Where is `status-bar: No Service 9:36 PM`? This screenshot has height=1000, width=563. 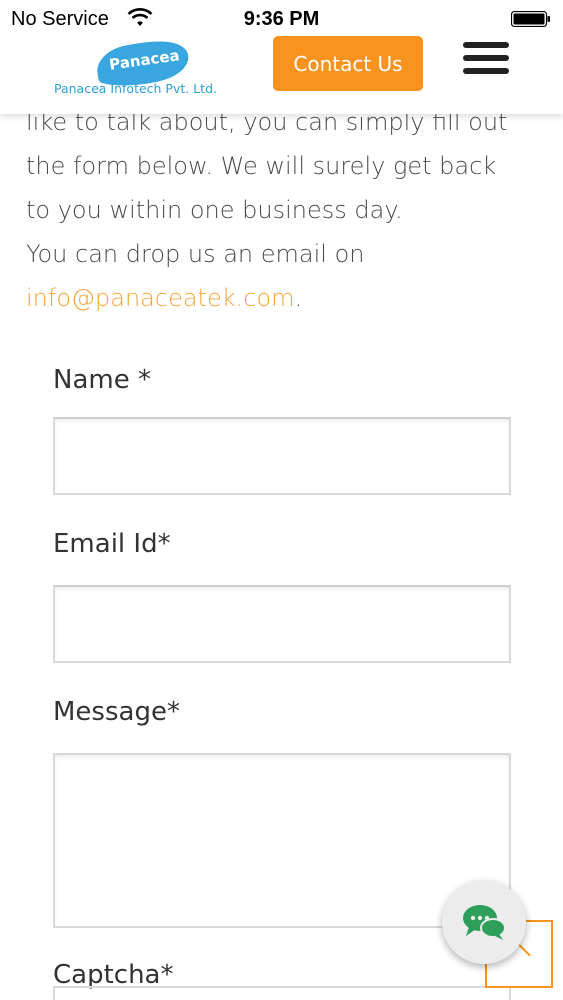
status-bar: No Service 9:36 PM is located at coordinates (281, 18).